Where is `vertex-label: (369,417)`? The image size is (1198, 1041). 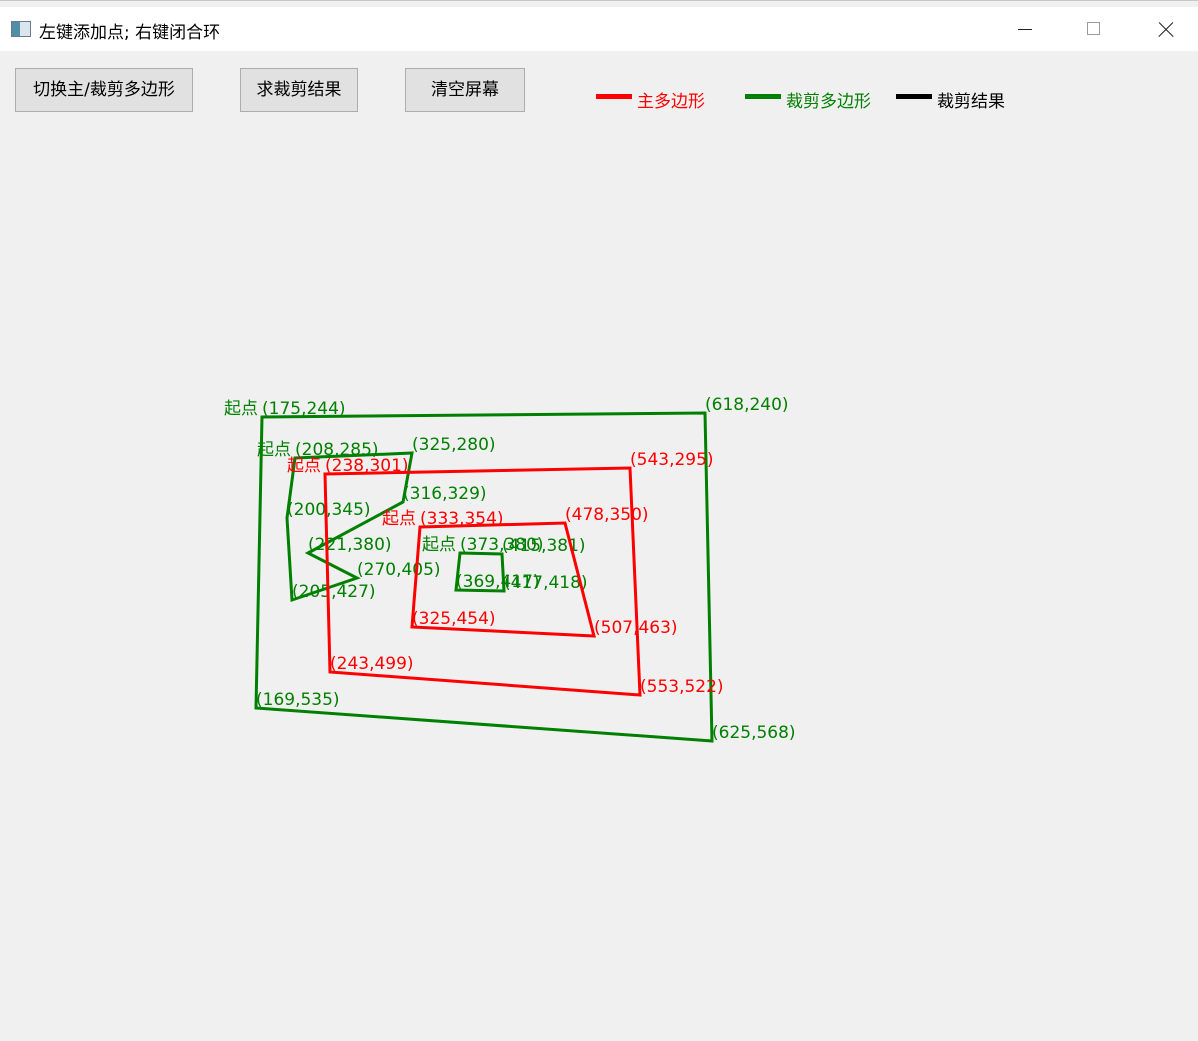
vertex-label: (369,417) is located at coordinates (498, 582).